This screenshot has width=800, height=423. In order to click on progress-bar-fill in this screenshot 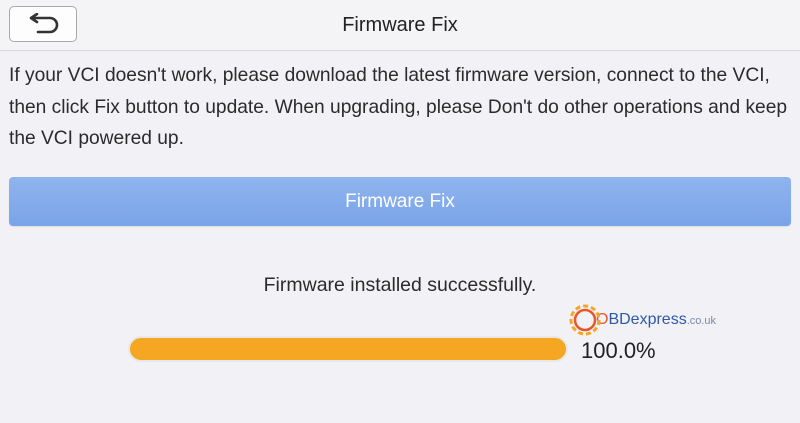, I will do `click(348, 349)`.